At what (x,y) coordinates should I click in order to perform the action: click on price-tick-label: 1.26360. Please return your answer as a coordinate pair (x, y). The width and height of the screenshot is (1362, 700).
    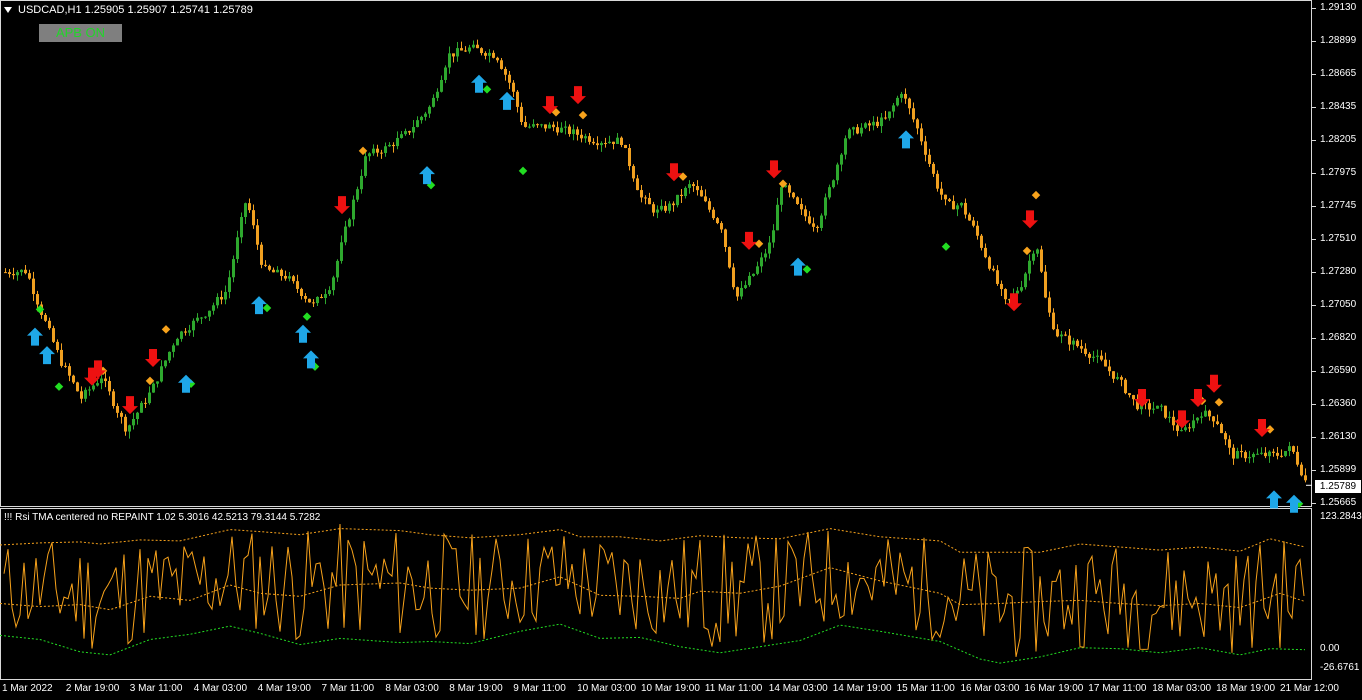
    Looking at the image, I should click on (1338, 403).